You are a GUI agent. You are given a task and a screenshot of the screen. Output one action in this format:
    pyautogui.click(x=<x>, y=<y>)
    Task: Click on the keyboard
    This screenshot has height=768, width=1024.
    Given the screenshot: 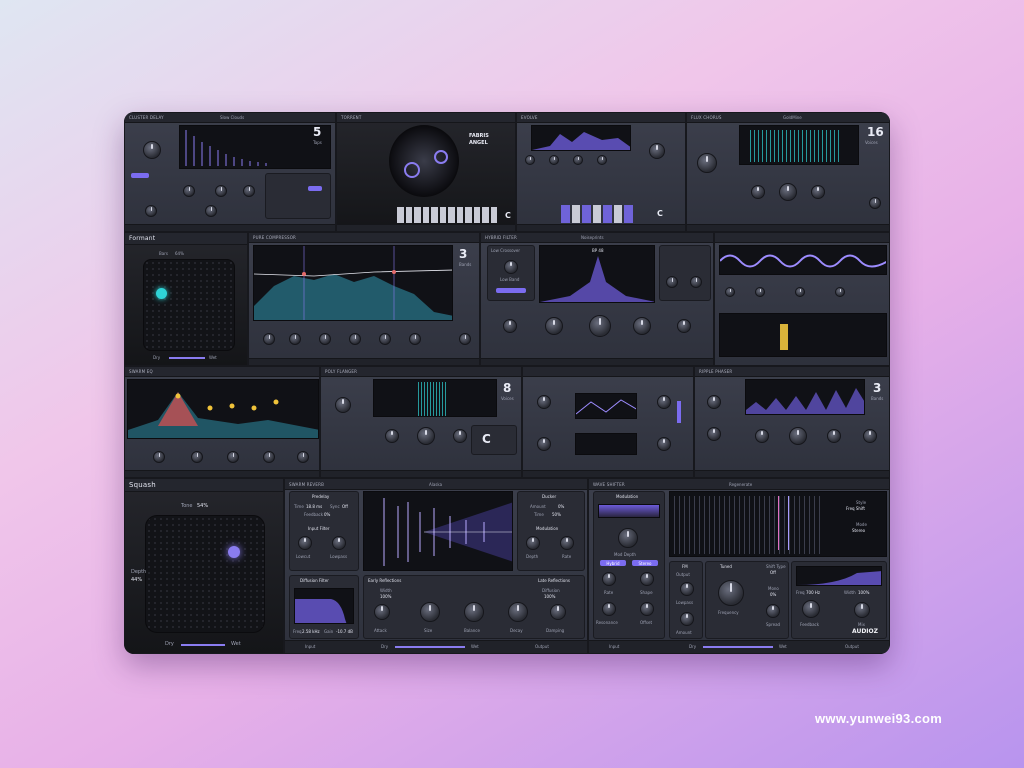 What is the action you would take?
    pyautogui.click(x=597, y=214)
    